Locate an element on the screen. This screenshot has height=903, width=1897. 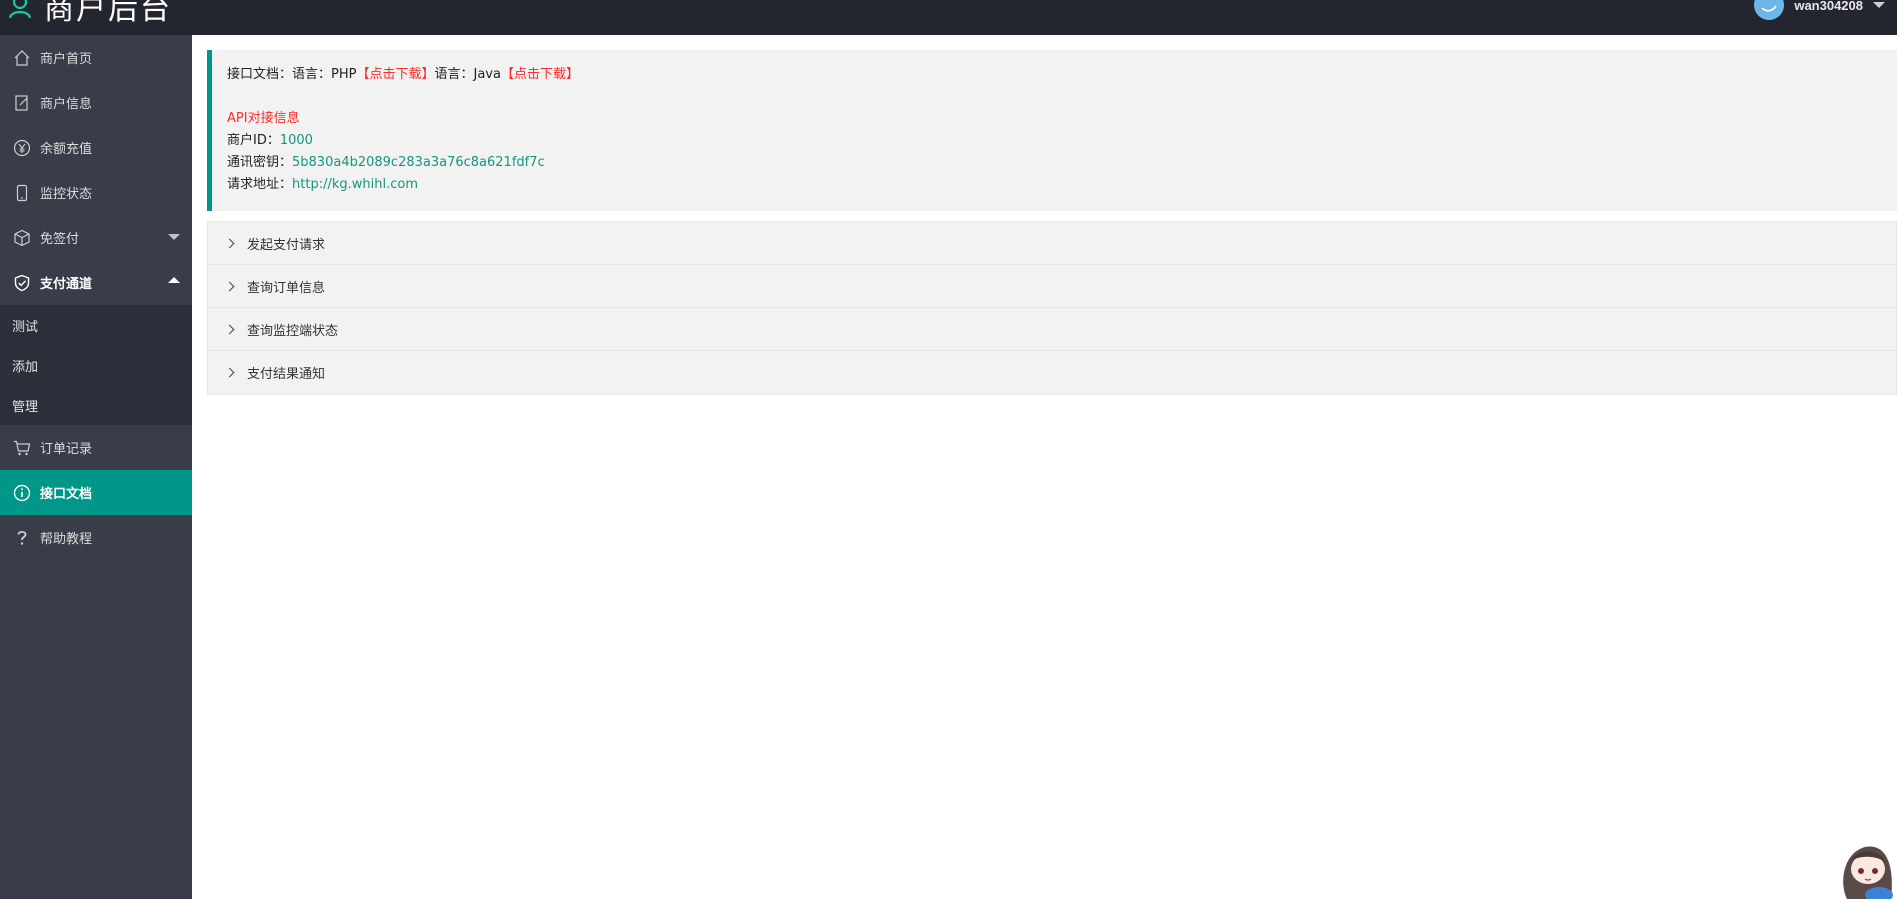
sidebar-item-orders: 订单记录 is located at coordinates (96, 447).